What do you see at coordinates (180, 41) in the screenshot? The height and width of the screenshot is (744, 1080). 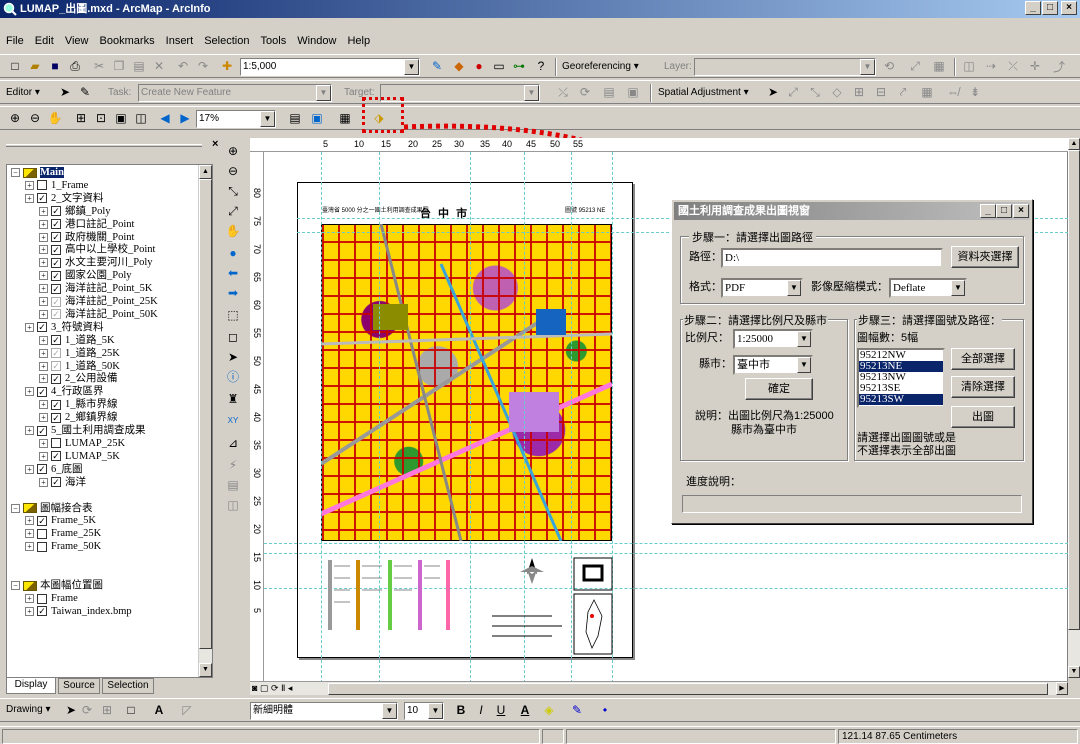 I see `menu-insert: Insert` at bounding box center [180, 41].